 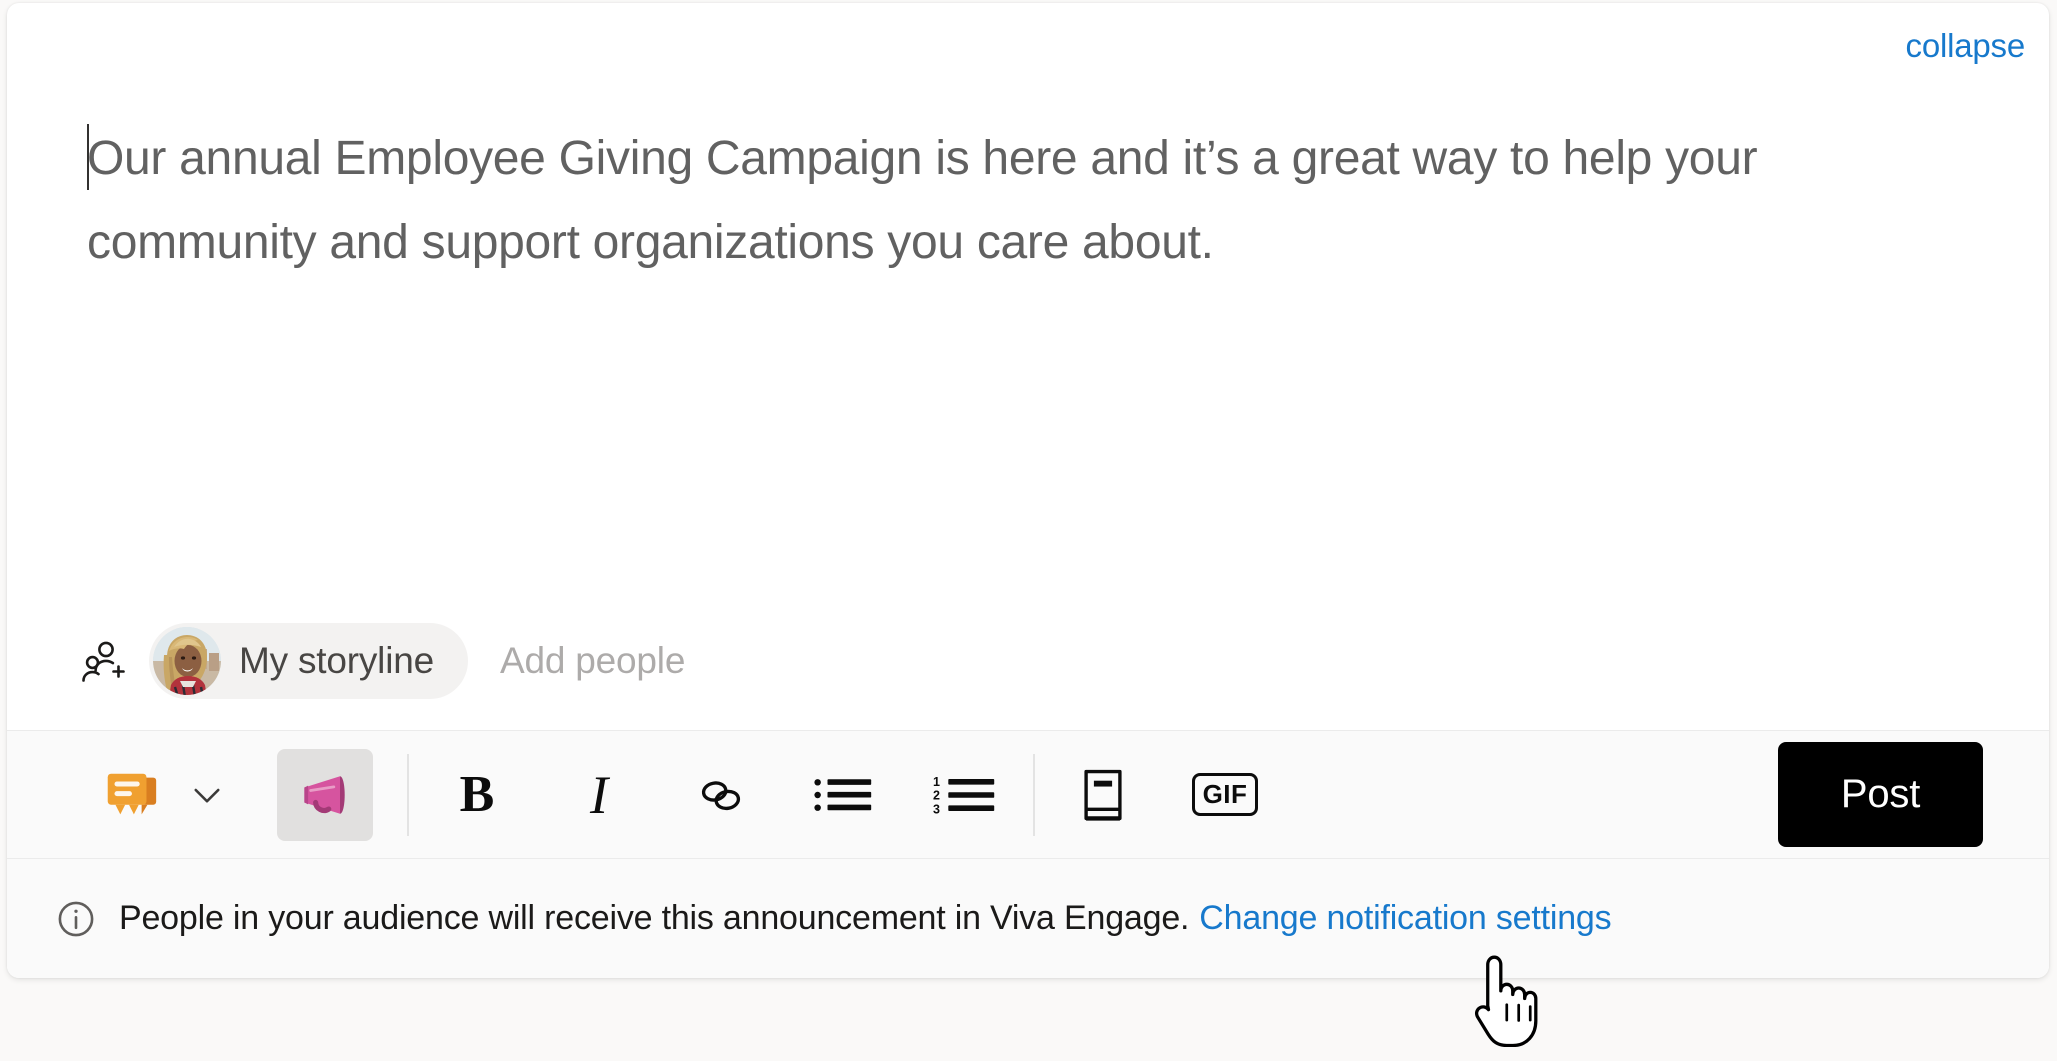 What do you see at coordinates (1028, 794) in the screenshot?
I see `composer-toolbar: B I 1 2 3 GIF Post` at bounding box center [1028, 794].